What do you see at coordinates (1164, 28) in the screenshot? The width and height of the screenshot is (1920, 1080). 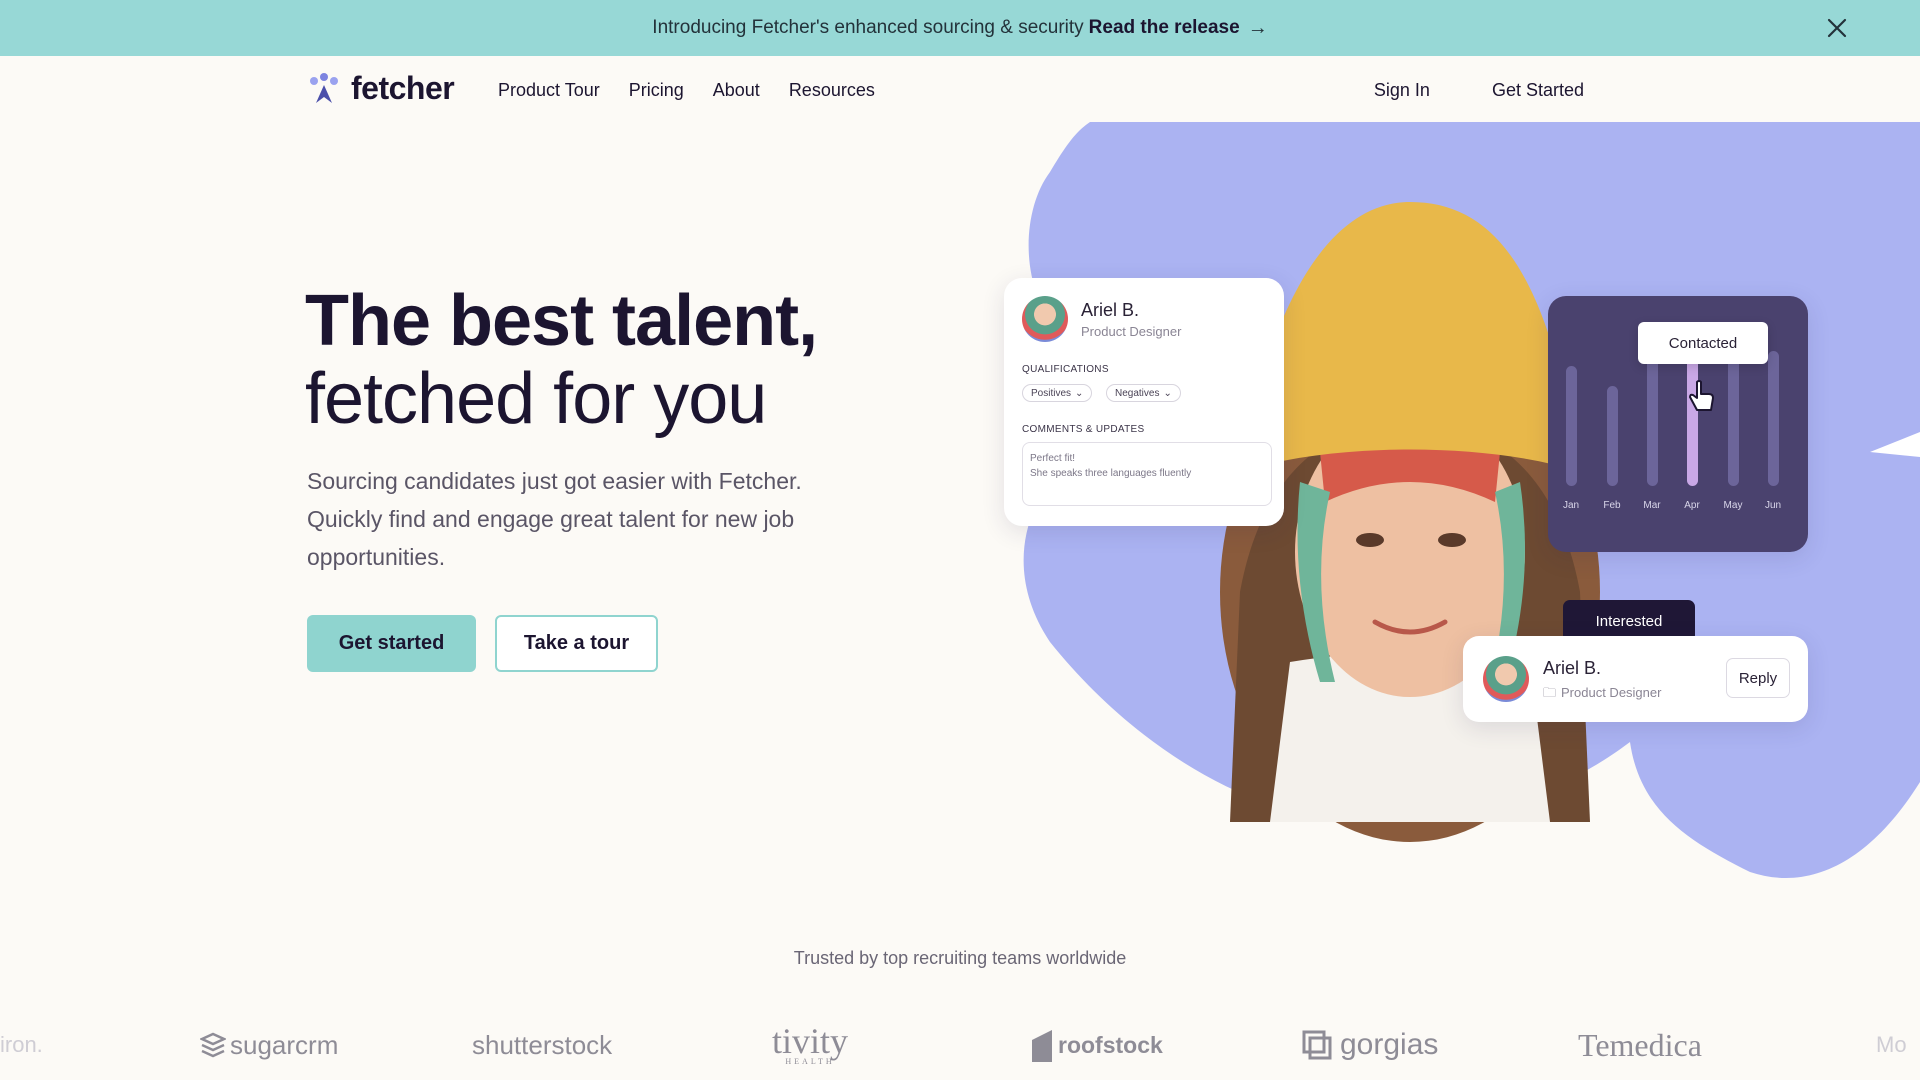 I see `read-release-link: Read the release` at bounding box center [1164, 28].